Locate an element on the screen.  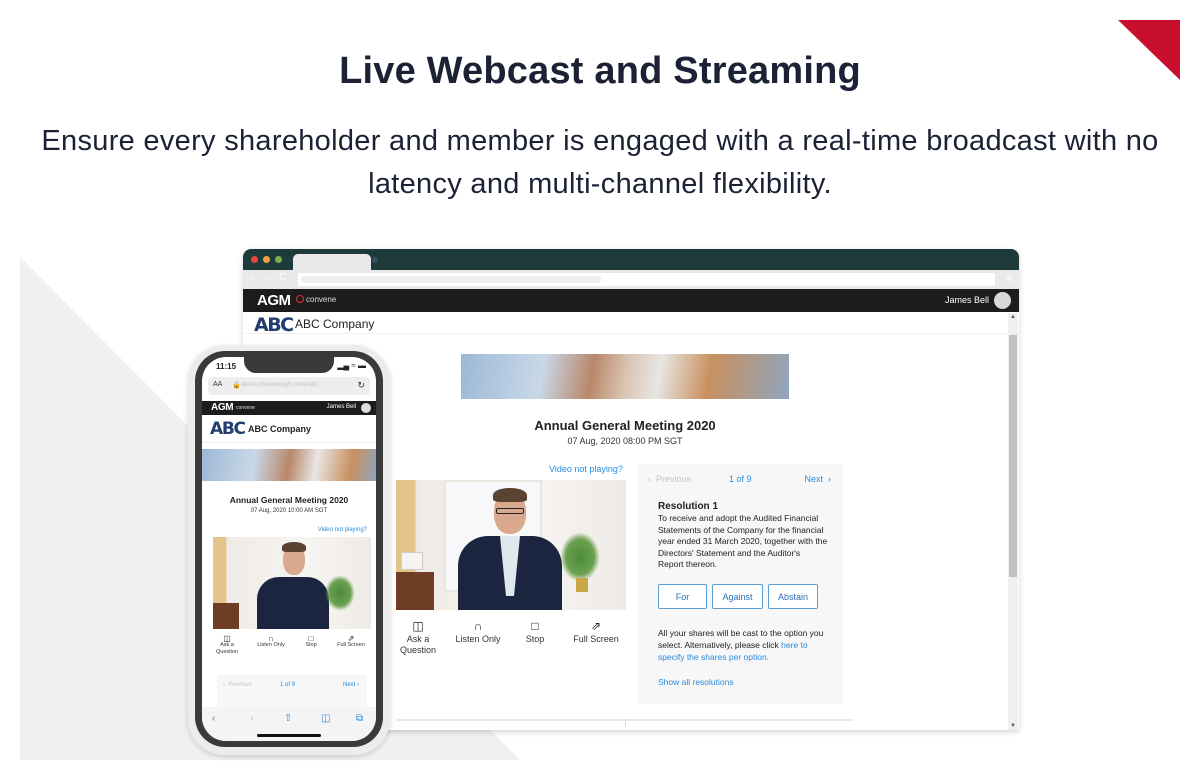
resolution-counter: 1 of 9 is located at coordinates (740, 479).